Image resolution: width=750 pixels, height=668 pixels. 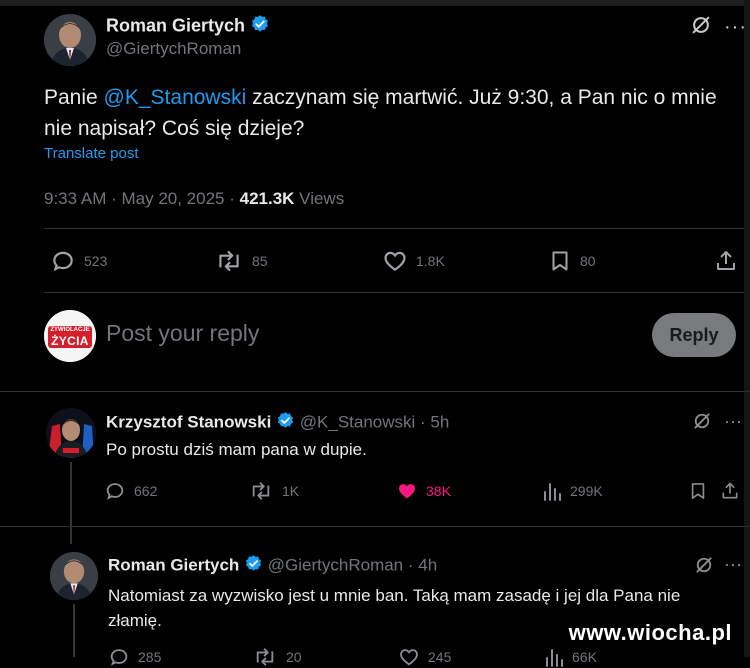 I want to click on like-action: 38K, so click(x=423, y=491).